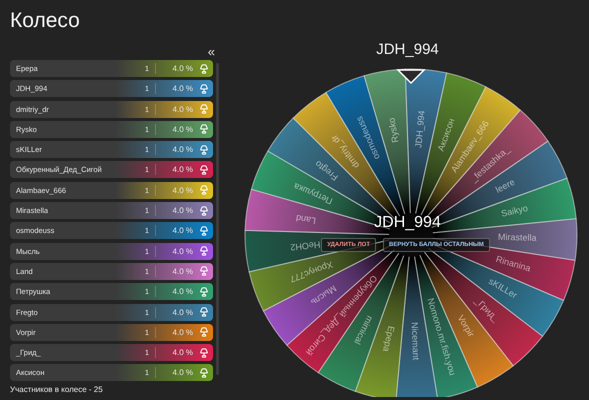 The height and width of the screenshot is (400, 589). I want to click on collapse-button: «, so click(211, 52).